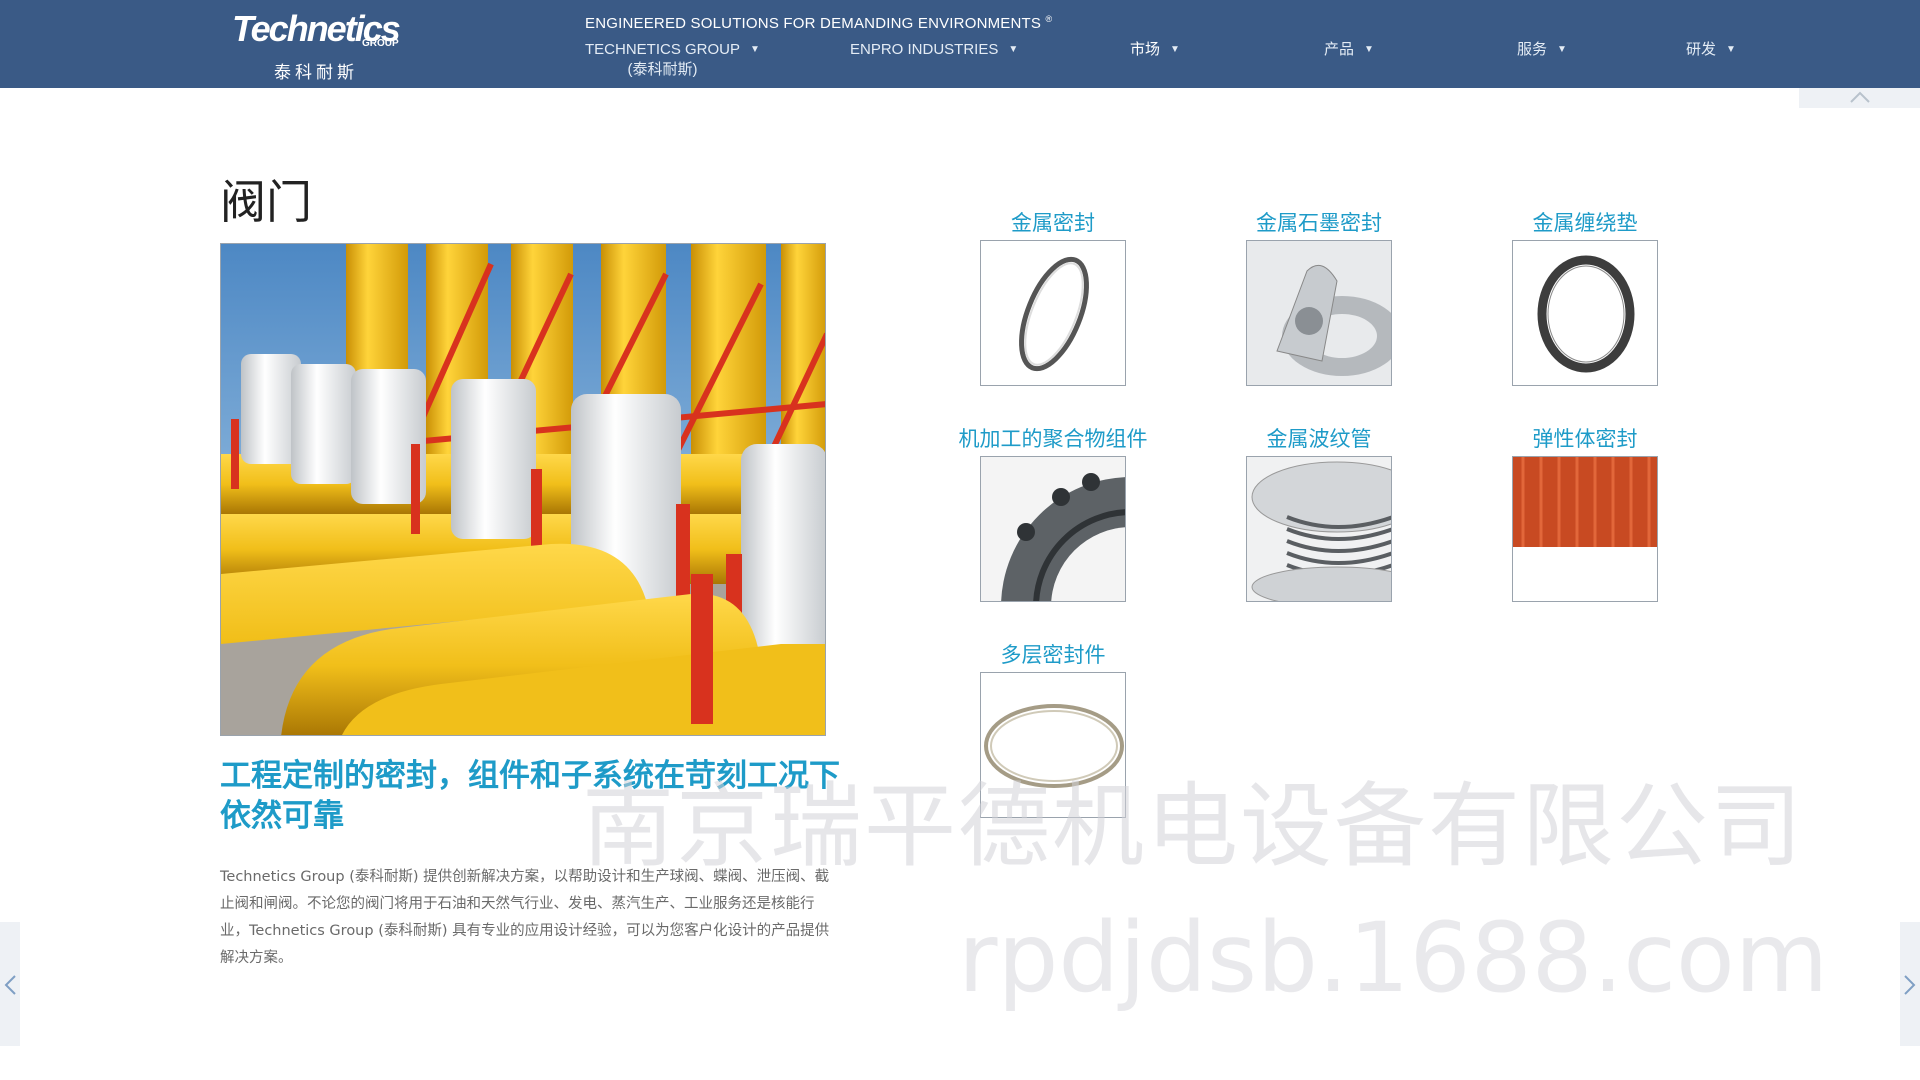 The width and height of the screenshot is (1920, 1080). What do you see at coordinates (1053, 655) in the screenshot?
I see `product-name: 多层密封件` at bounding box center [1053, 655].